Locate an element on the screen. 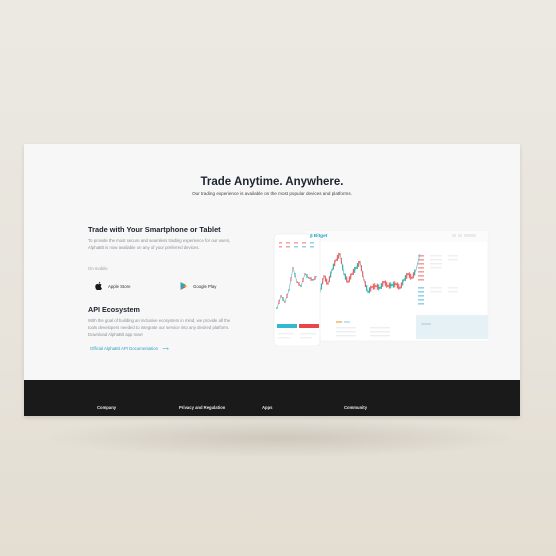 Image resolution: width=556 pixels, height=556 pixels. google-play-icon is located at coordinates (183, 286).